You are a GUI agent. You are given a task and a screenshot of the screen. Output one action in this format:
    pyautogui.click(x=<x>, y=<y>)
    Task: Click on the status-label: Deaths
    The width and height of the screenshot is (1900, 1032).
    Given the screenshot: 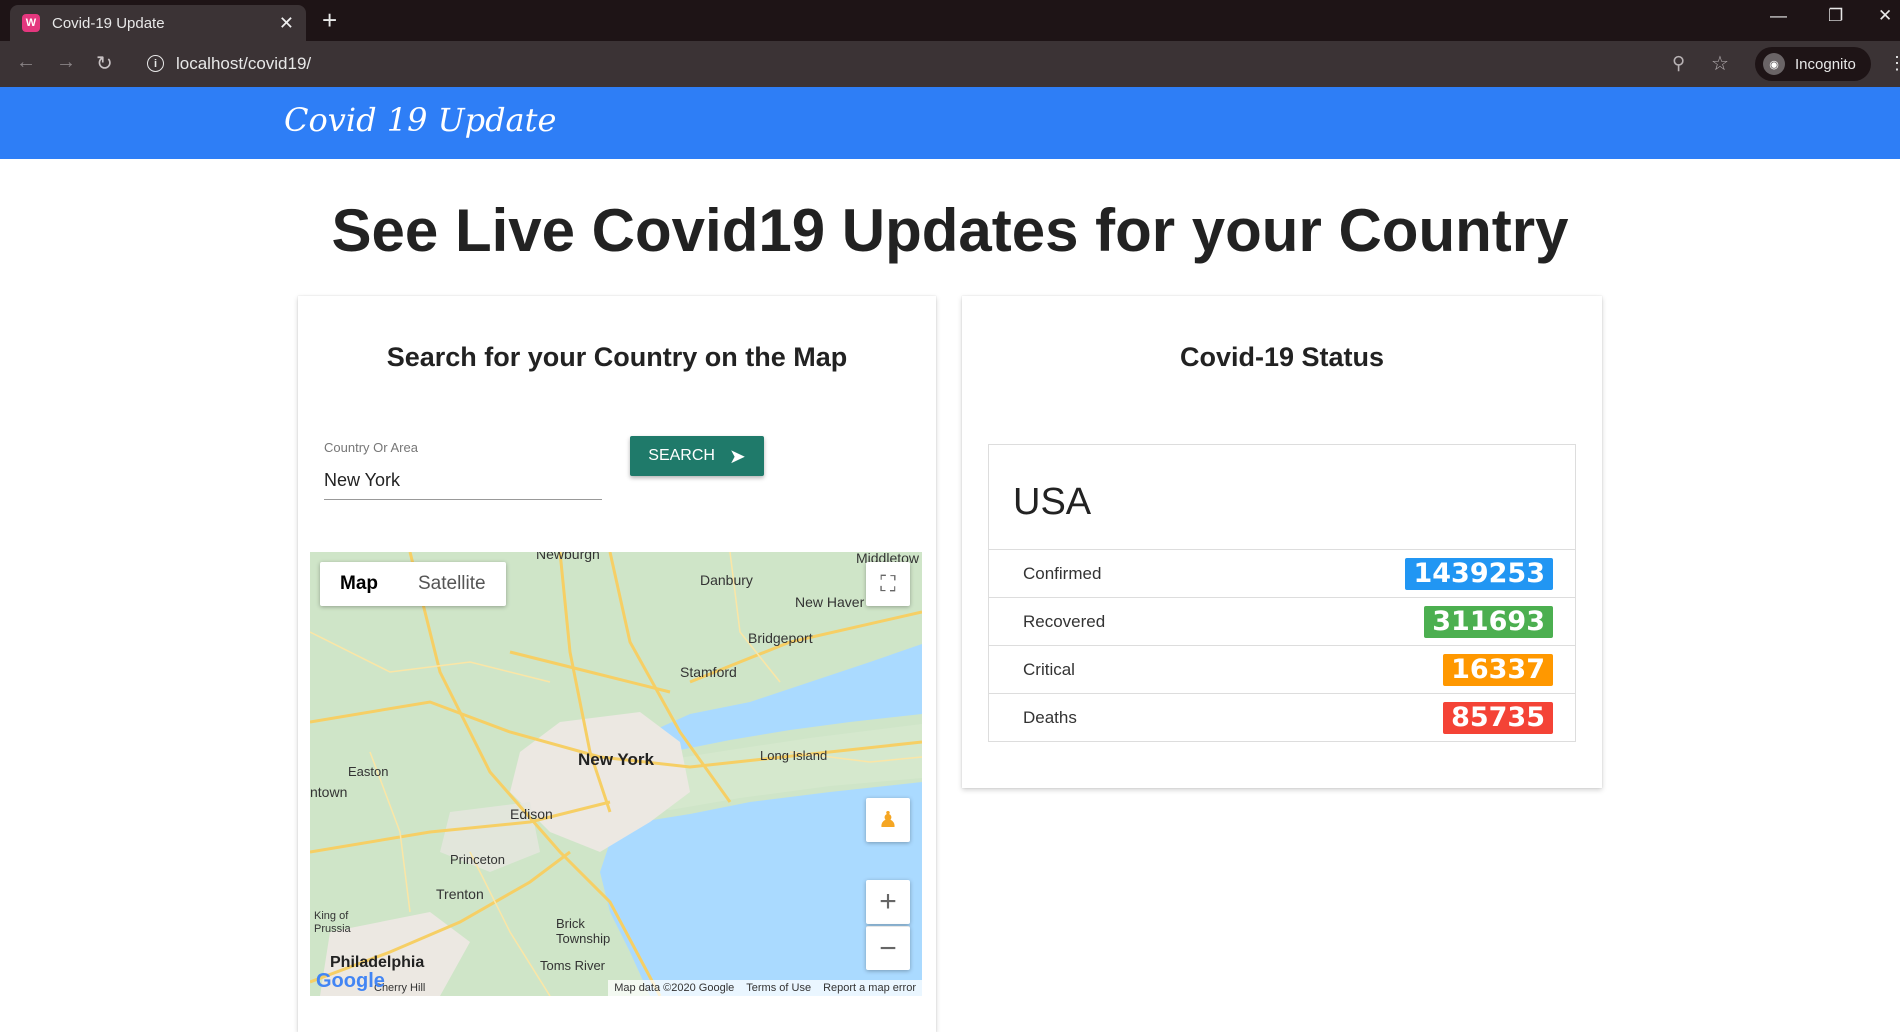 What is the action you would take?
    pyautogui.click(x=1050, y=717)
    